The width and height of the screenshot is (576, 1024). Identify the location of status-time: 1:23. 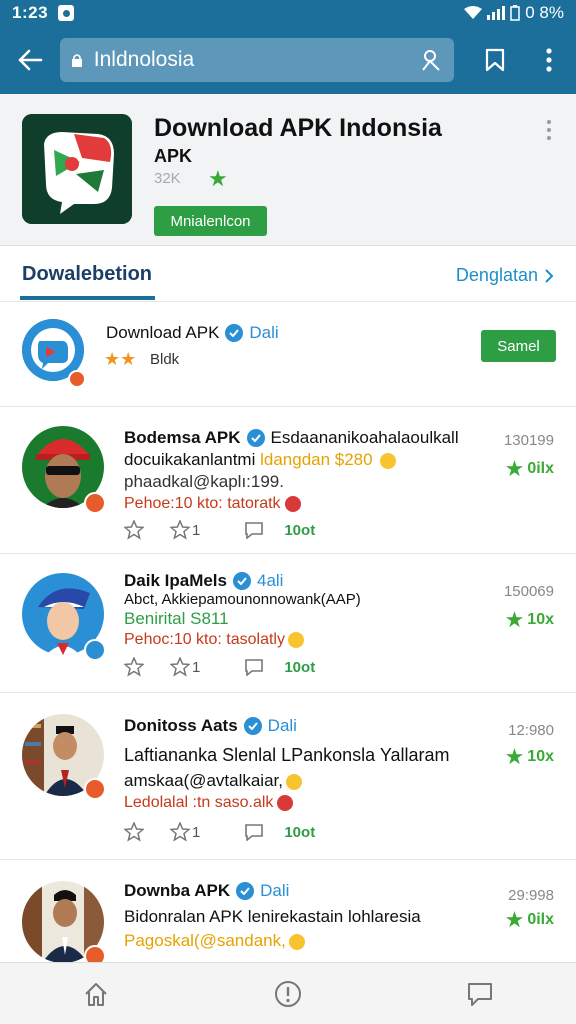
(30, 12).